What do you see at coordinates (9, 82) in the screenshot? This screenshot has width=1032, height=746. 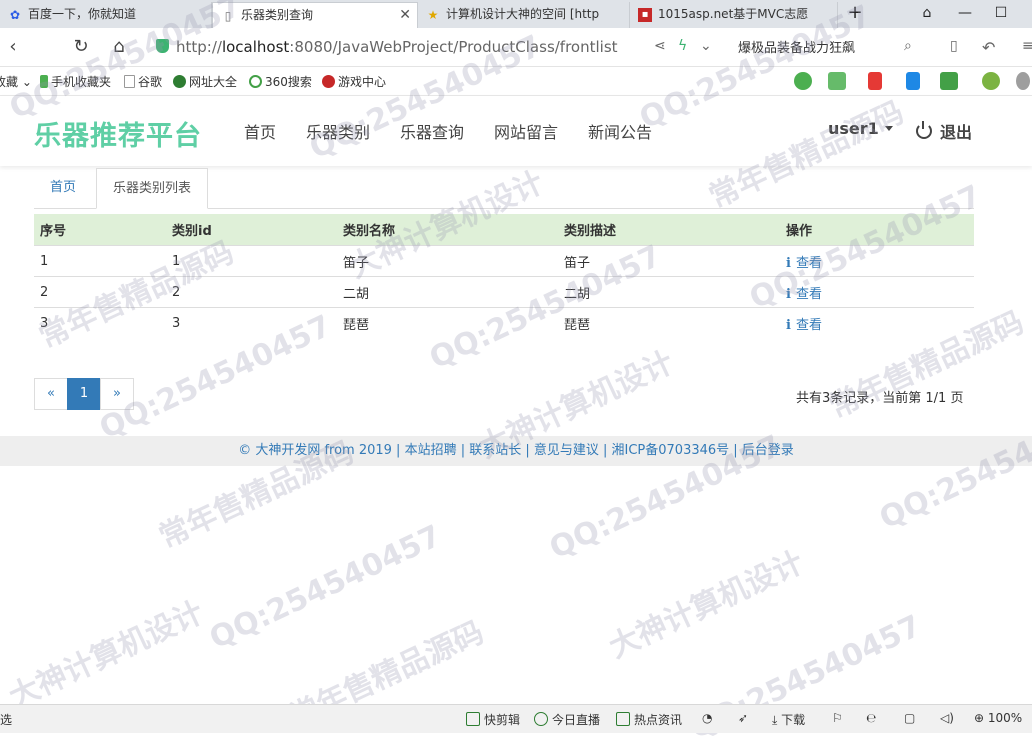 I see `bookmark-label: 收藏` at bounding box center [9, 82].